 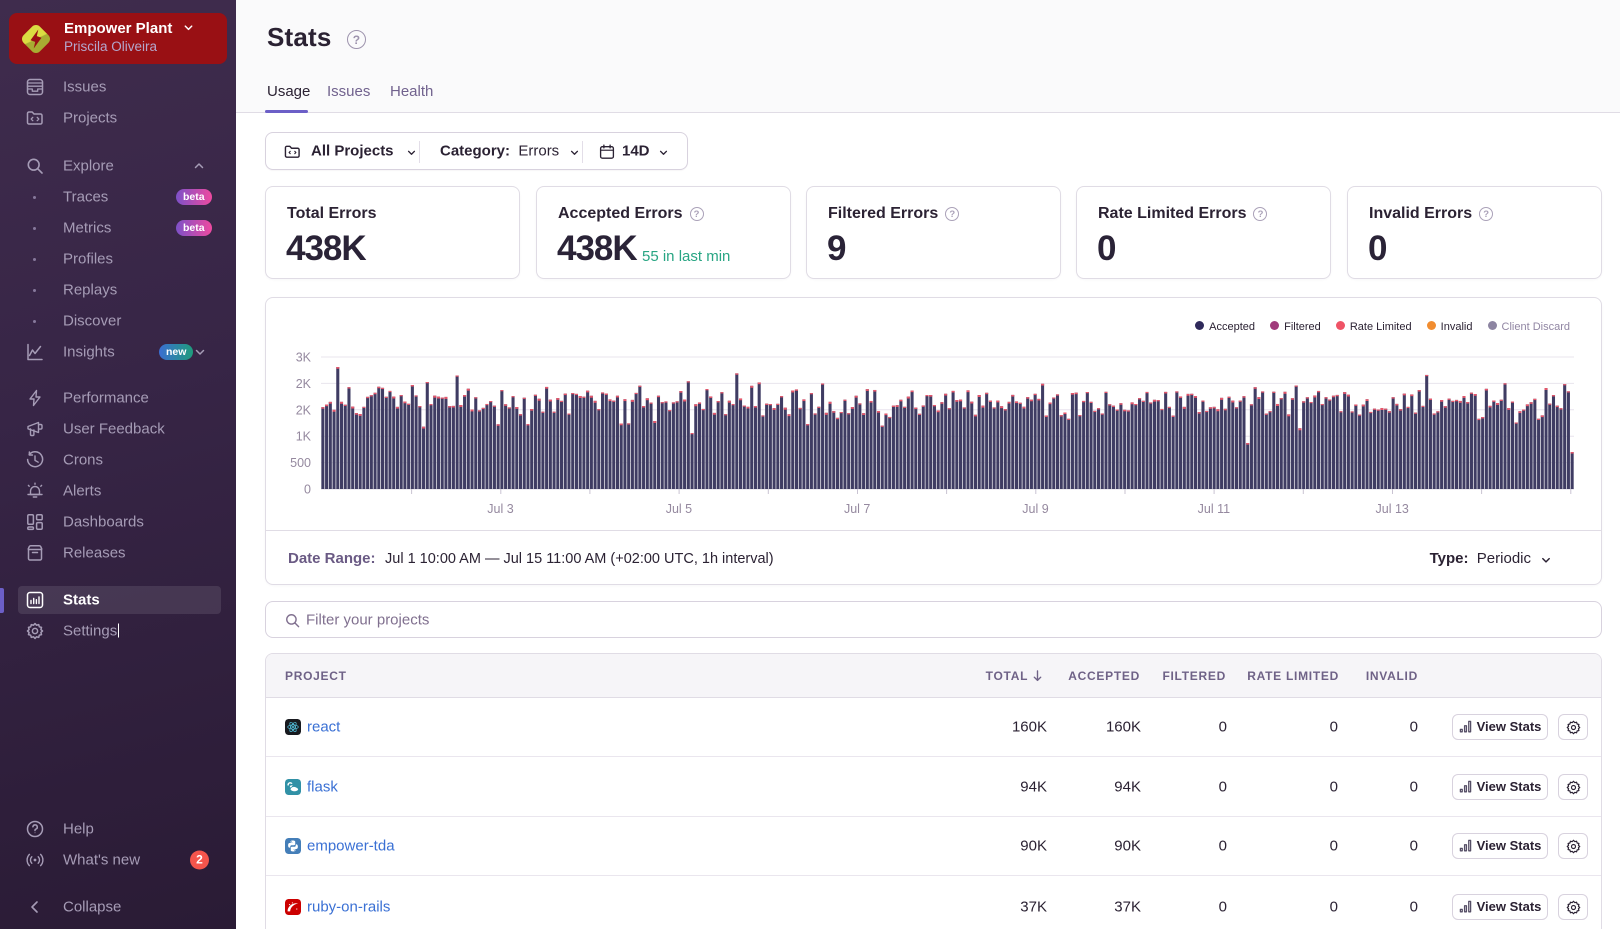 What do you see at coordinates (304, 358) in the screenshot?
I see `svg-text: 3K` at bounding box center [304, 358].